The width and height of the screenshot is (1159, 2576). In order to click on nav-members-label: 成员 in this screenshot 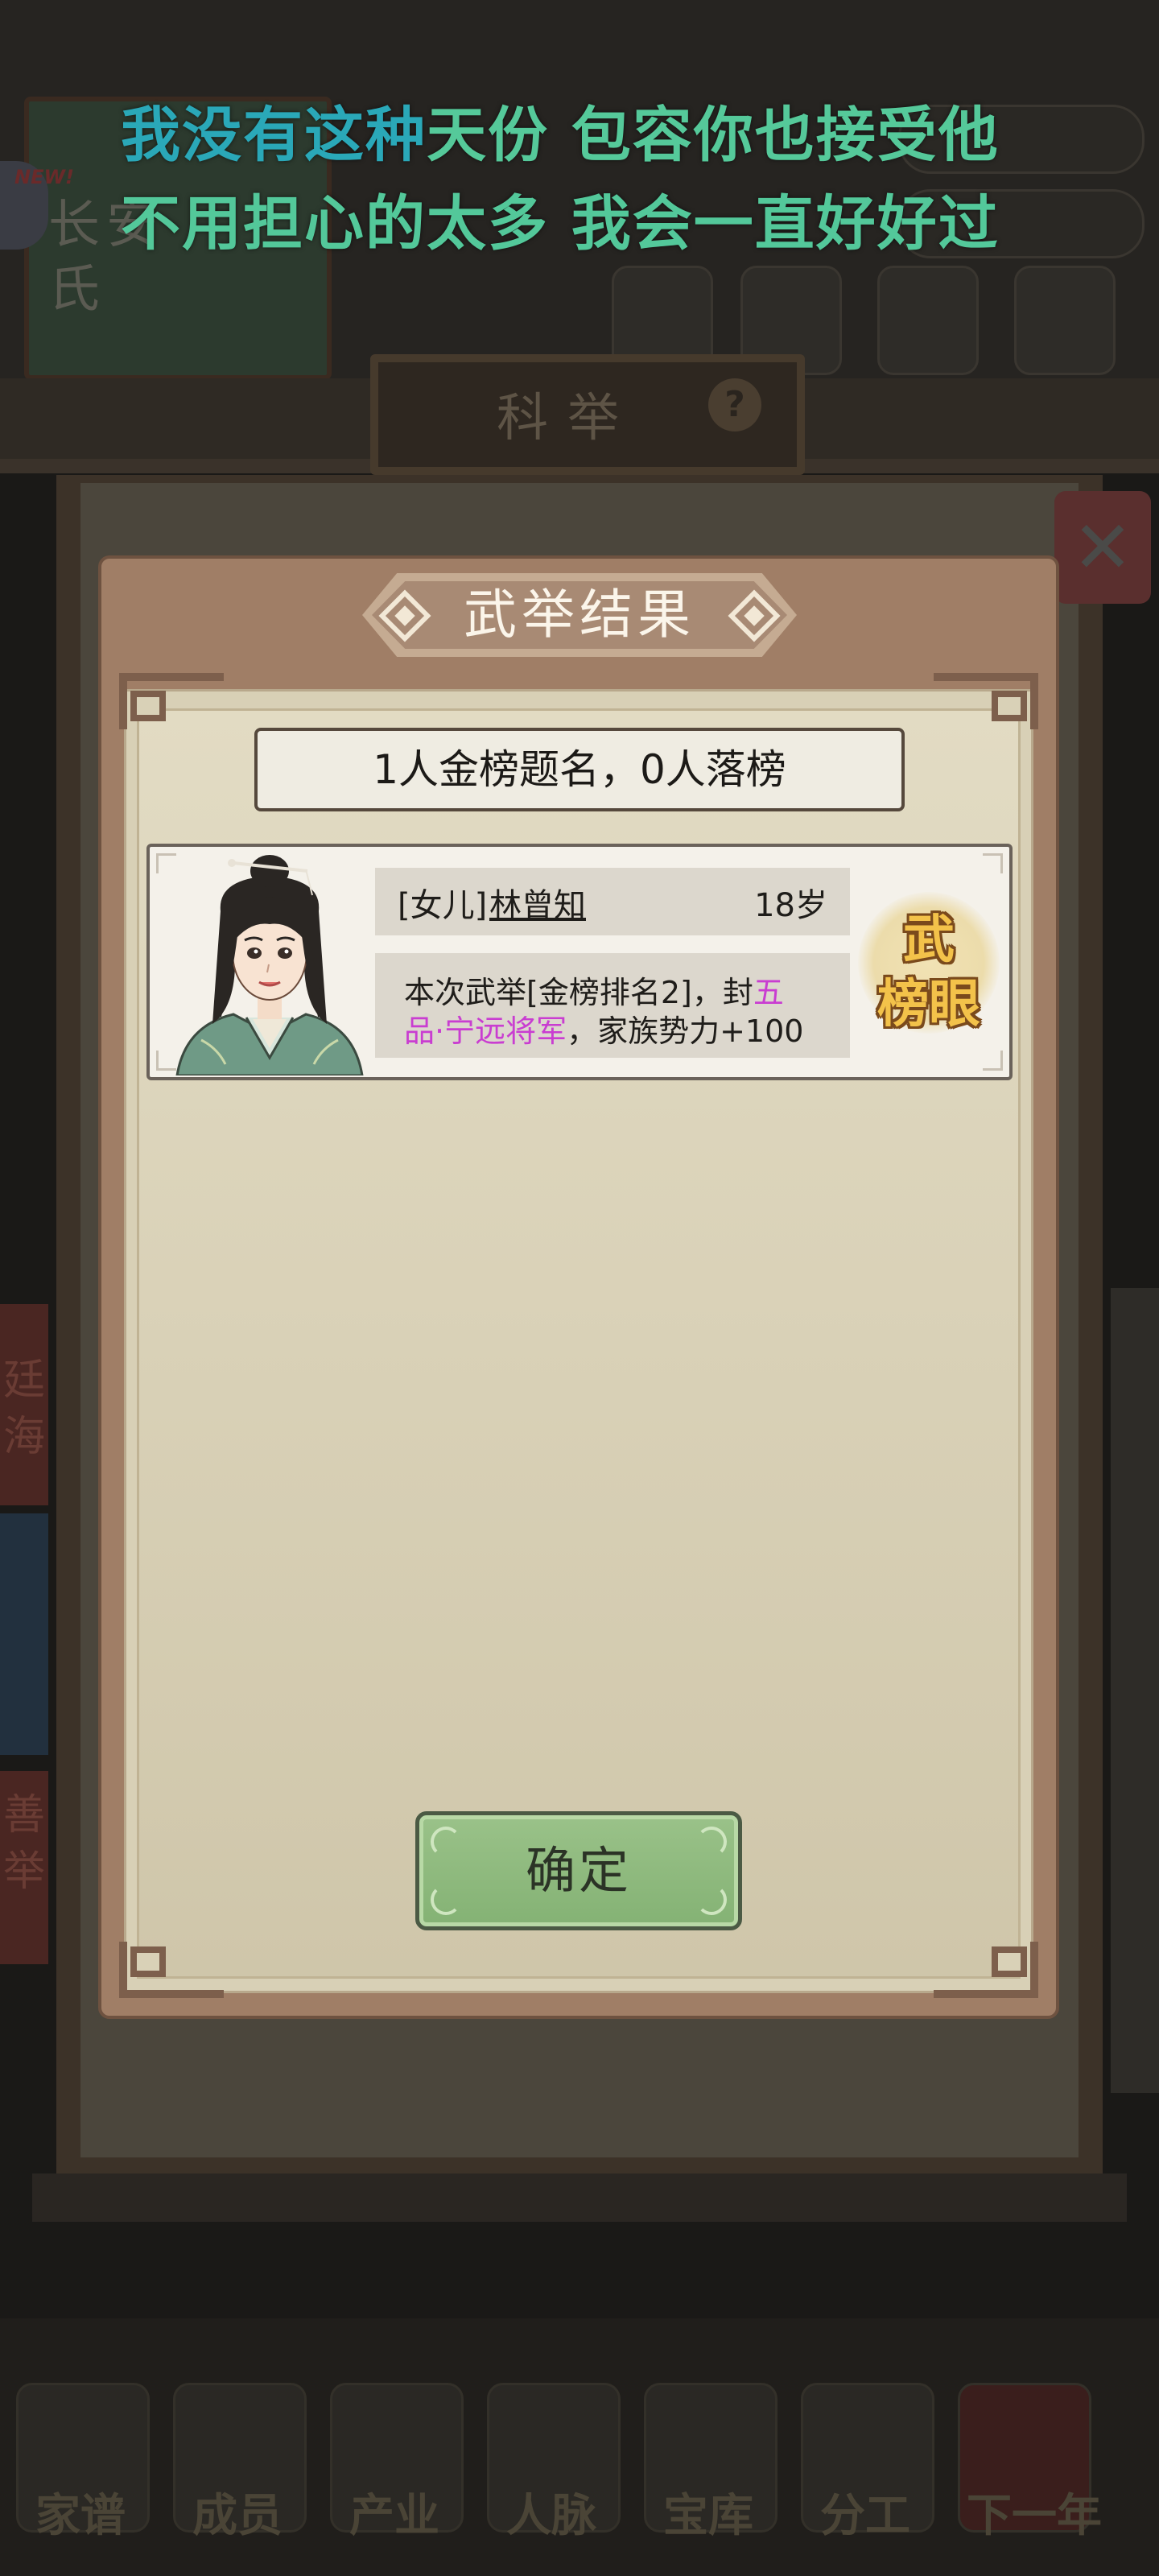, I will do `click(237, 2512)`.